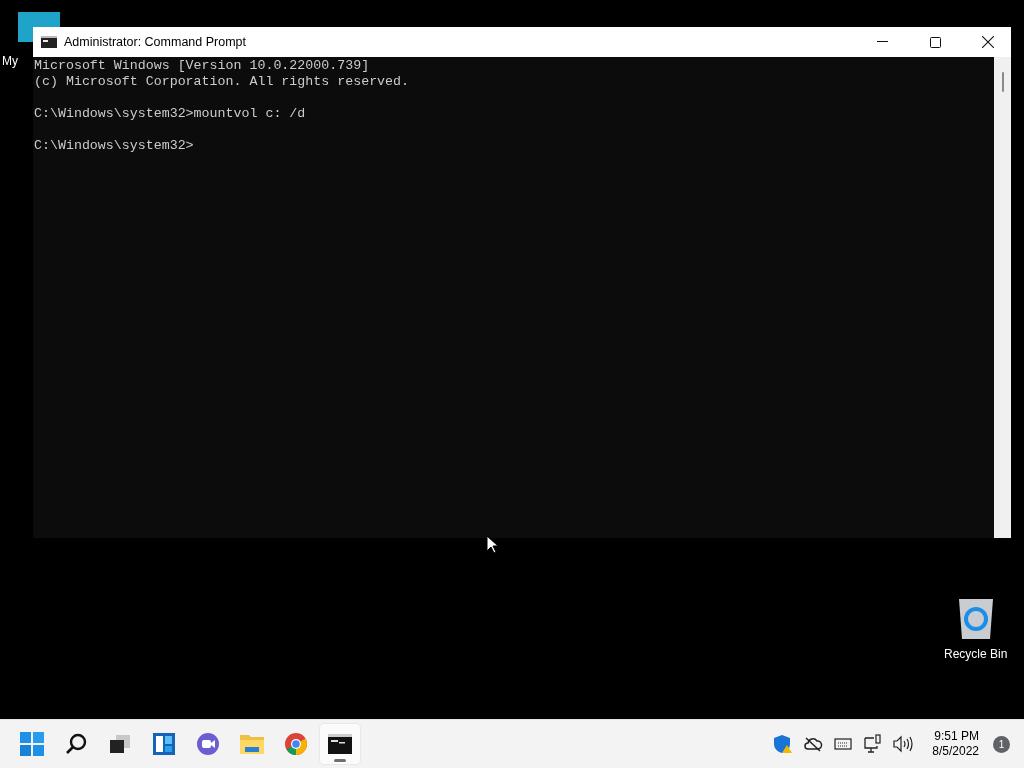  What do you see at coordinates (76, 744) in the screenshot?
I see `search-icon` at bounding box center [76, 744].